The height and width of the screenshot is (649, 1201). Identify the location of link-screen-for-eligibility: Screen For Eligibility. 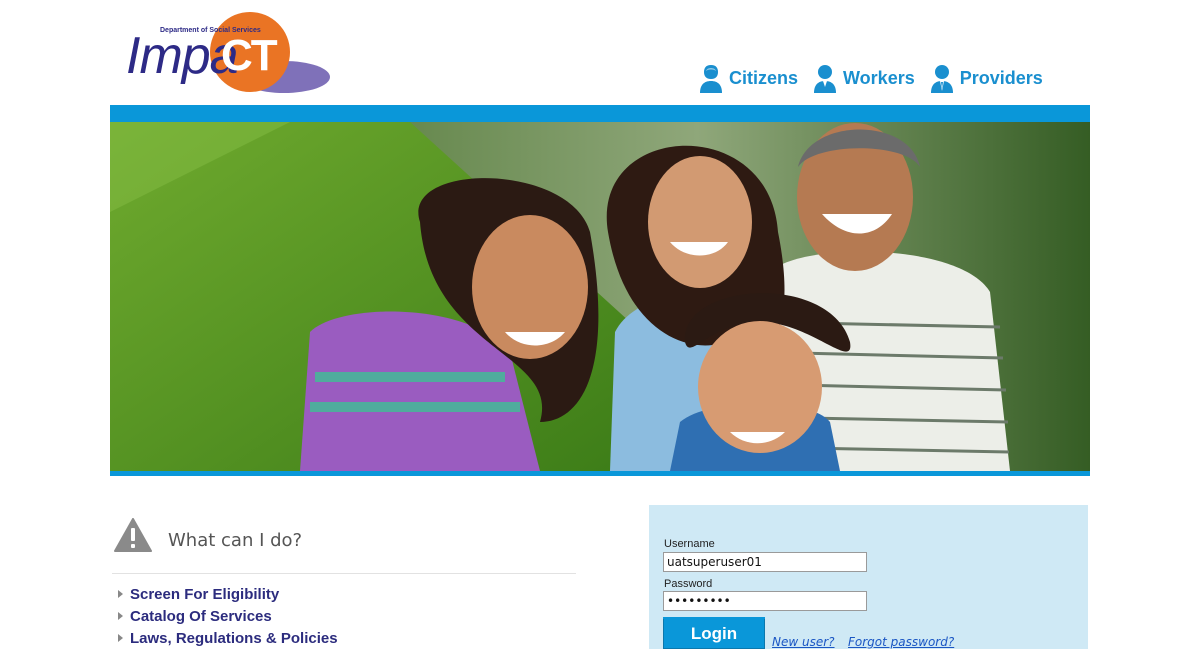
(228, 594).